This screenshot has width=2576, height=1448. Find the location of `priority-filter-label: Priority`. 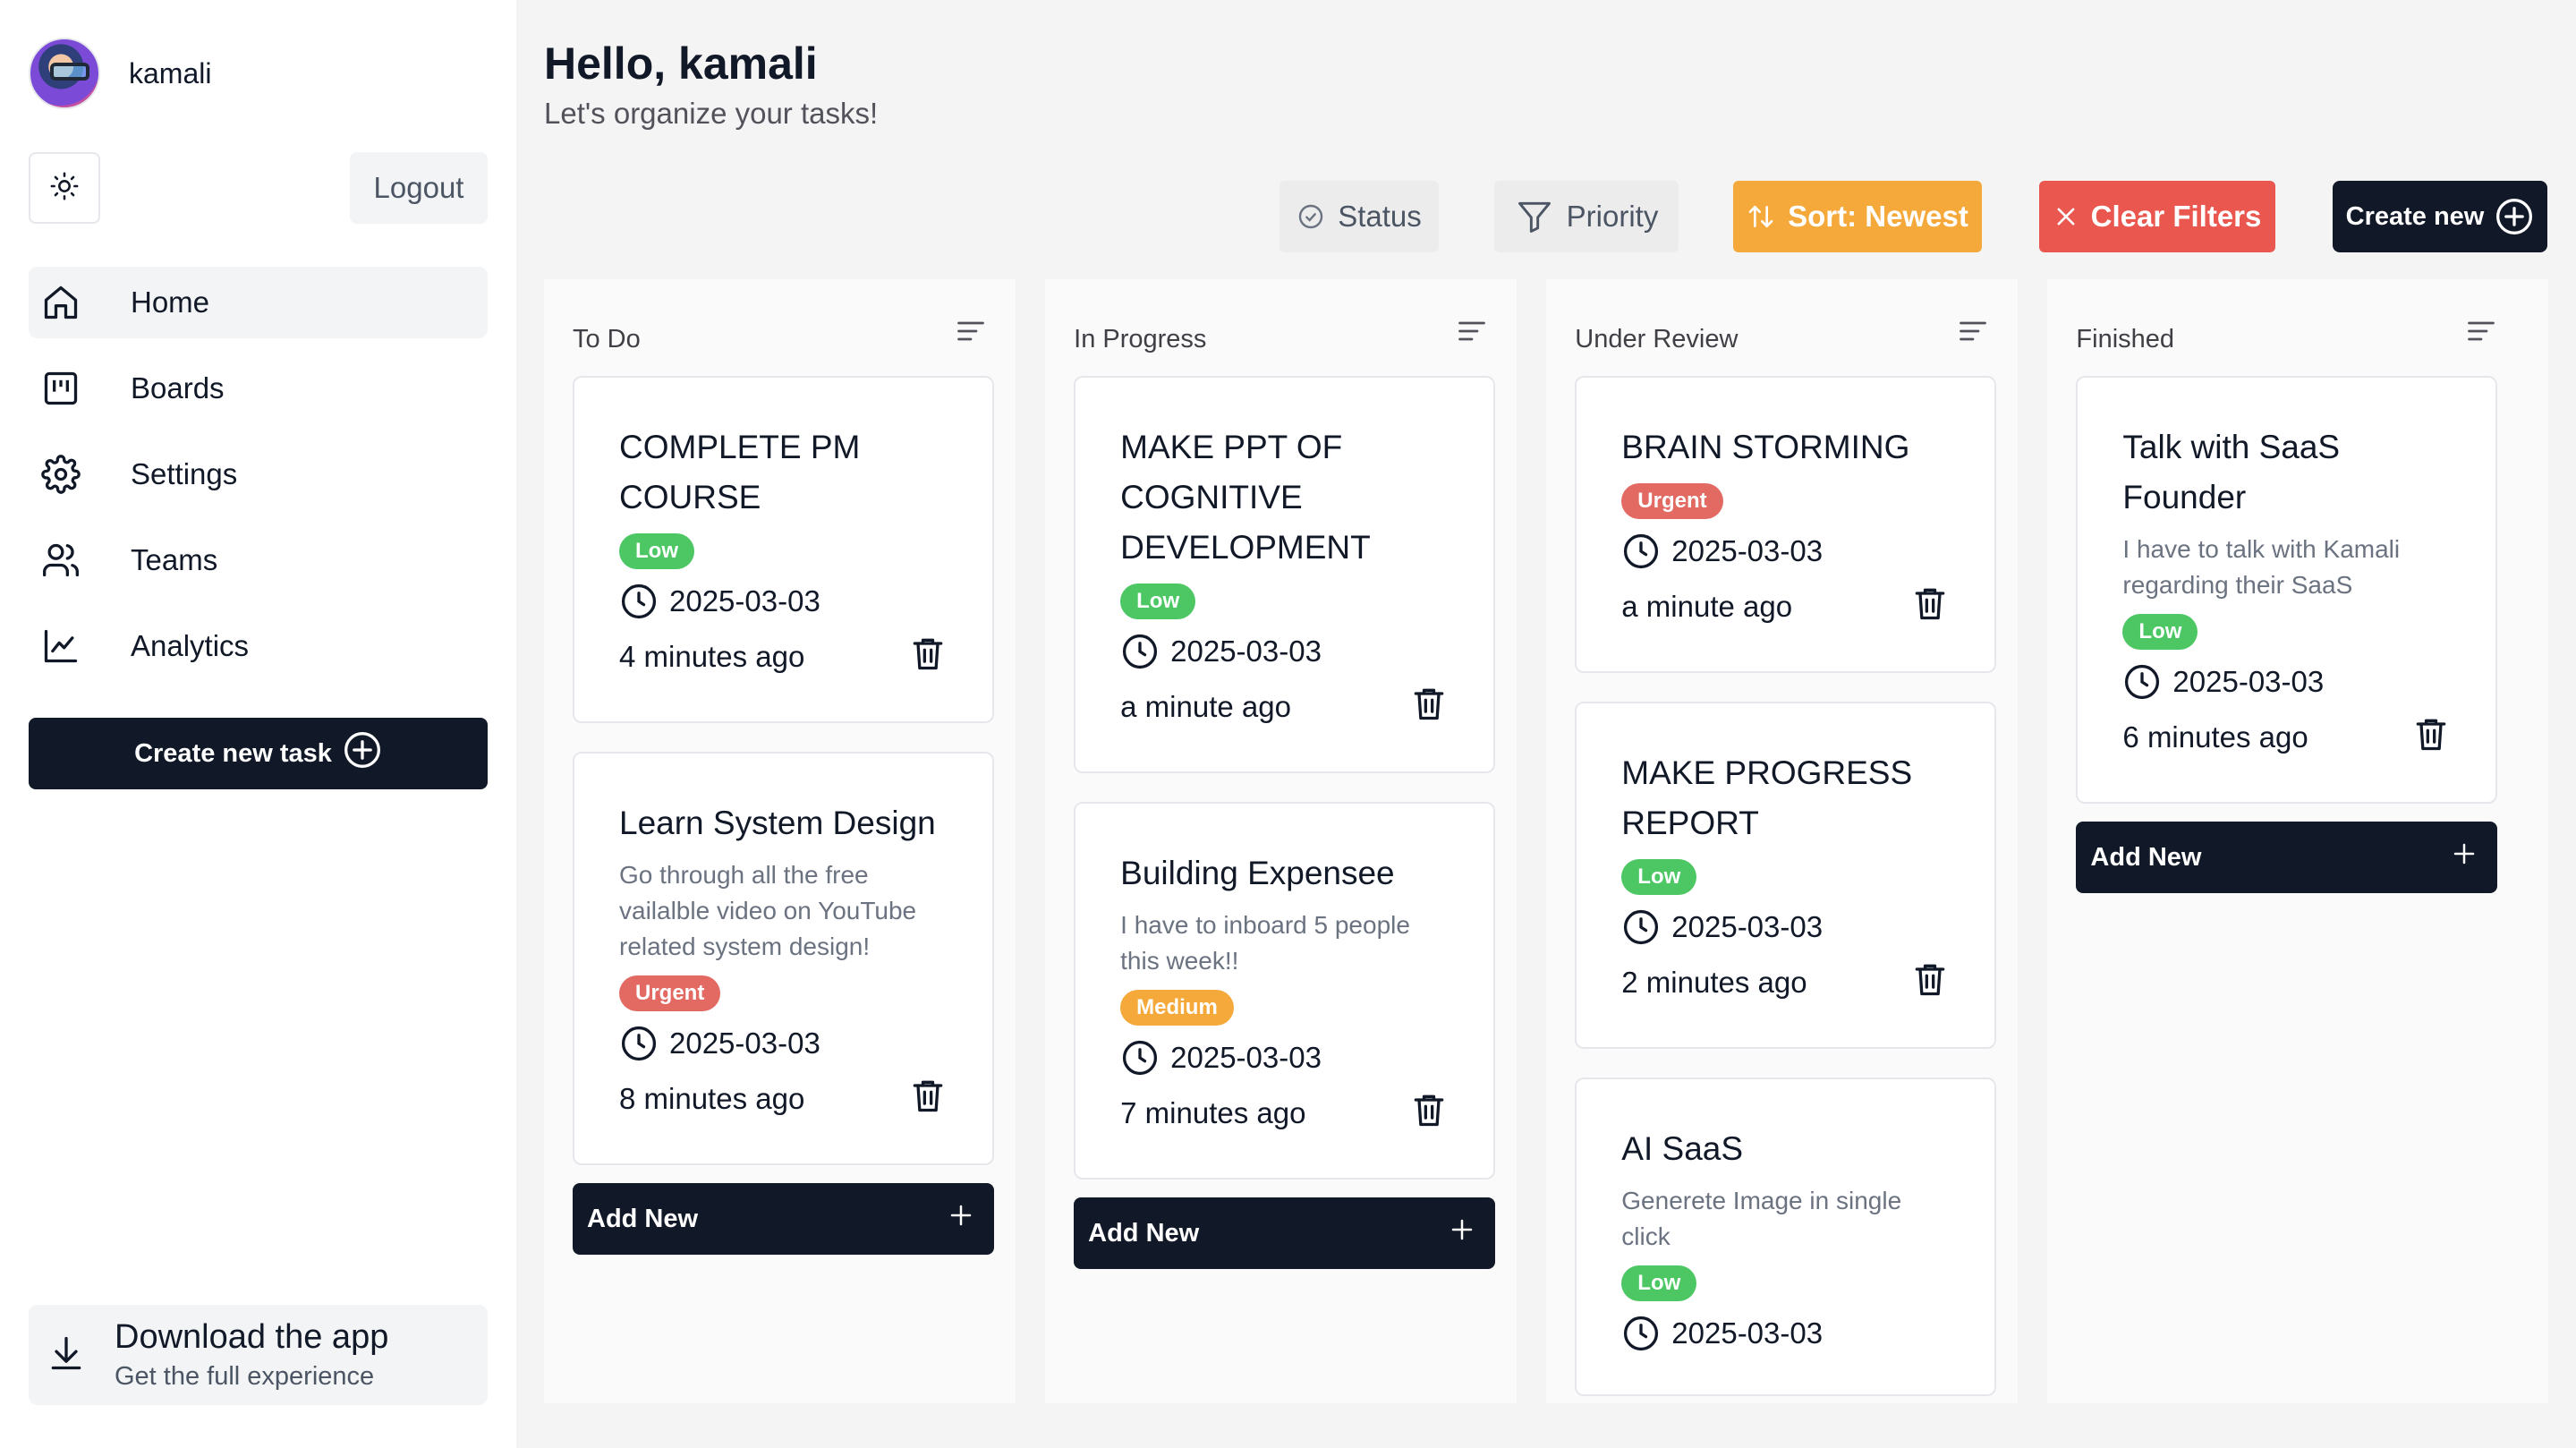

priority-filter-label: Priority is located at coordinates (1612, 216).